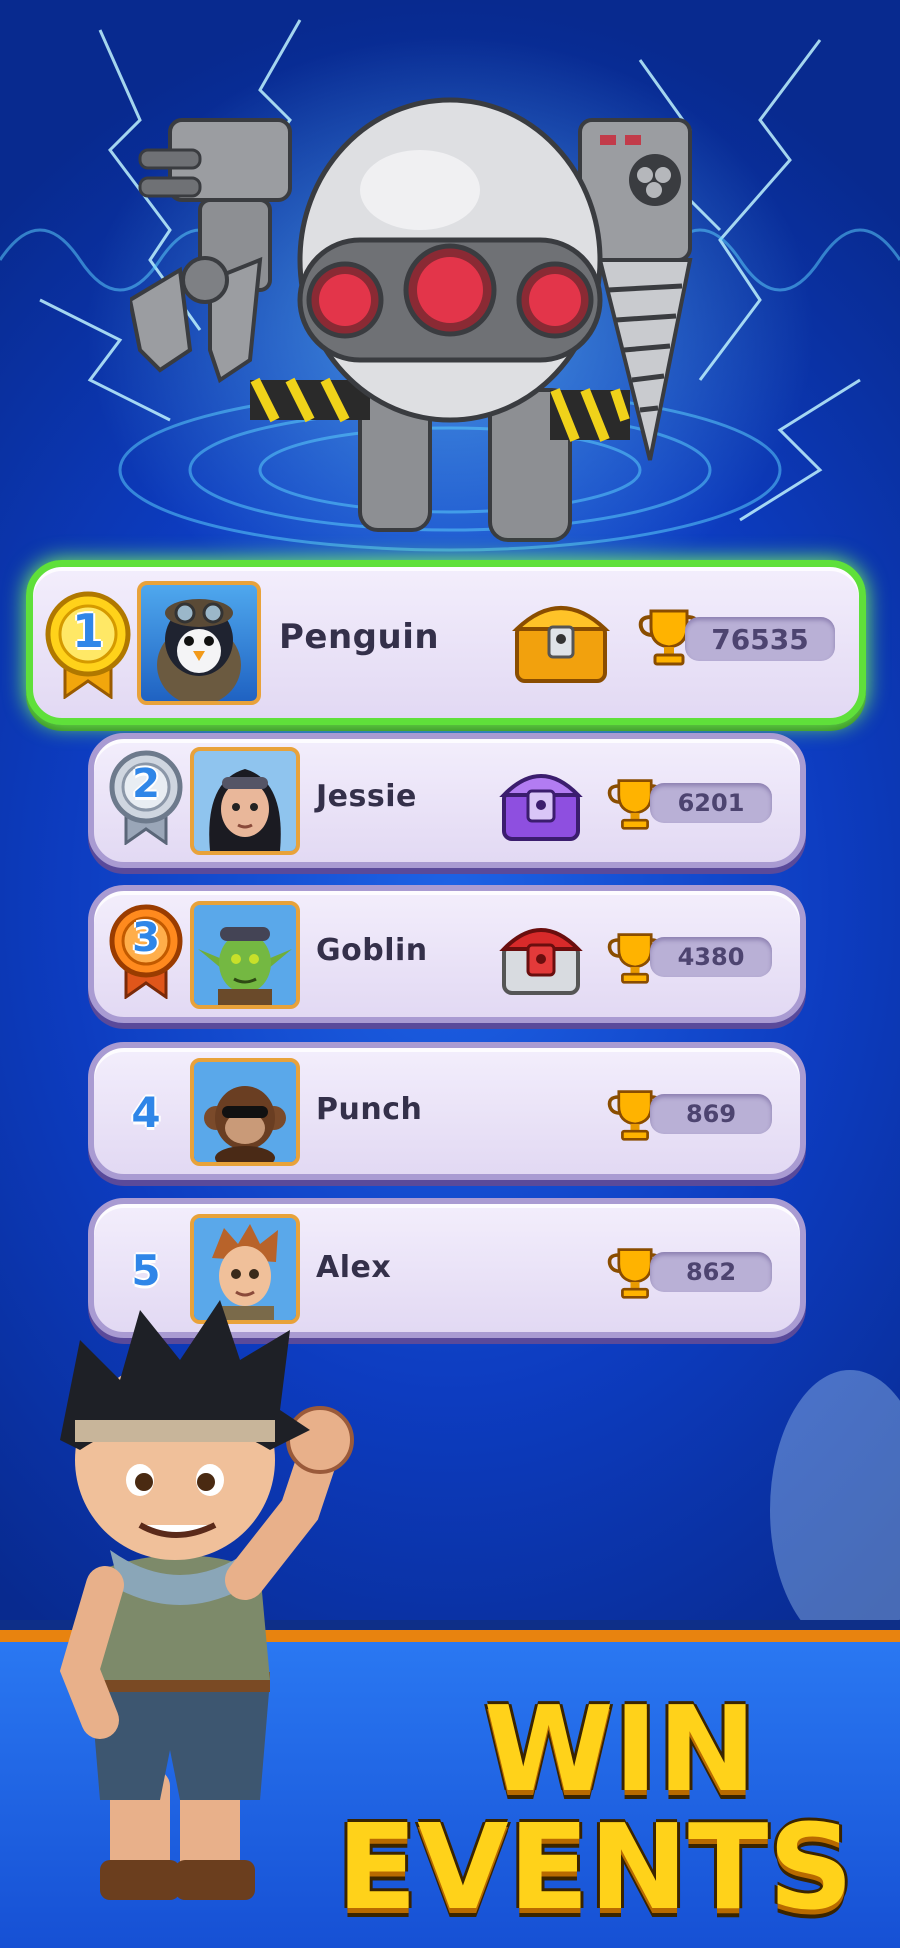 The image size is (900, 1948). Describe the element at coordinates (711, 1114) in the screenshot. I see `score-value: 869` at that location.